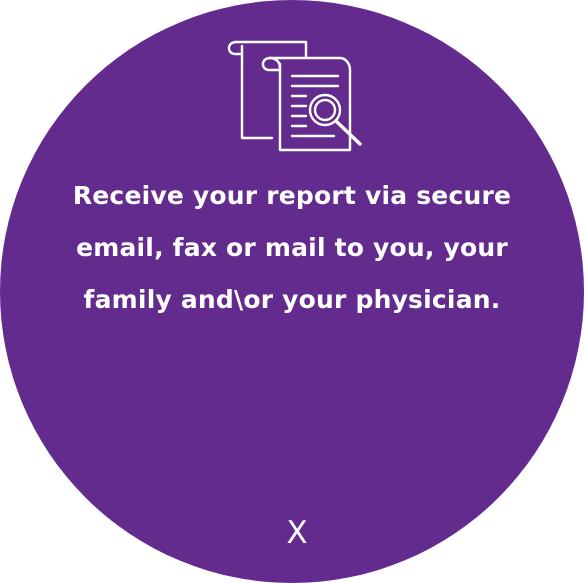 The image size is (584, 583). What do you see at coordinates (292, 299) in the screenshot?
I see `message-line: family and\or your physician.` at bounding box center [292, 299].